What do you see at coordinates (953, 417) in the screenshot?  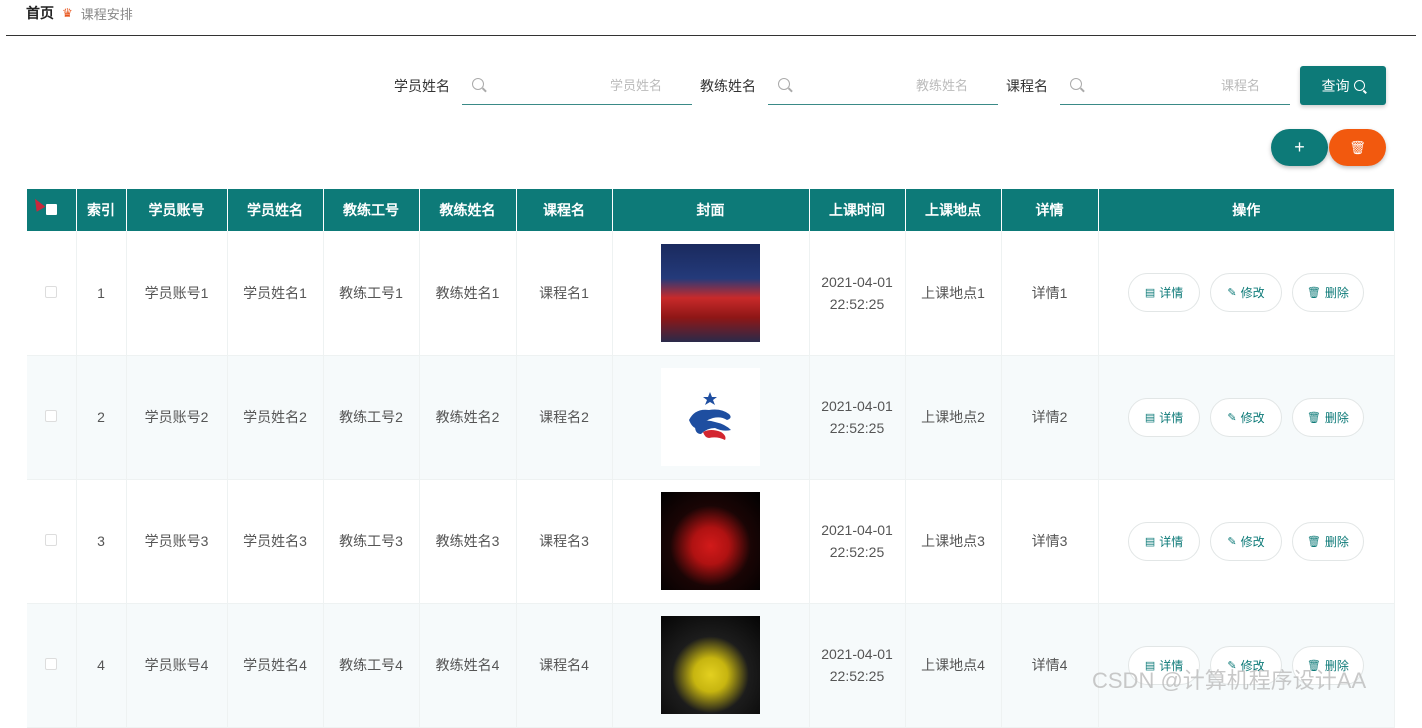 I see `cell-place: 上课地点2` at bounding box center [953, 417].